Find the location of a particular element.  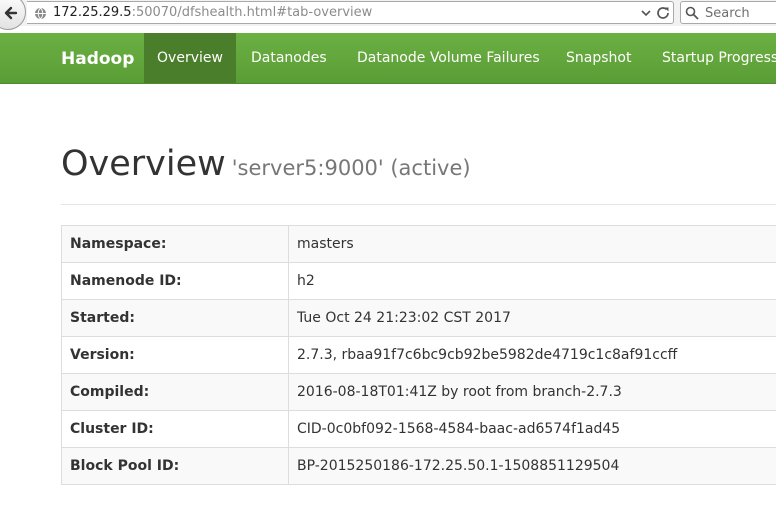

search-placeholder: Search is located at coordinates (727, 13).